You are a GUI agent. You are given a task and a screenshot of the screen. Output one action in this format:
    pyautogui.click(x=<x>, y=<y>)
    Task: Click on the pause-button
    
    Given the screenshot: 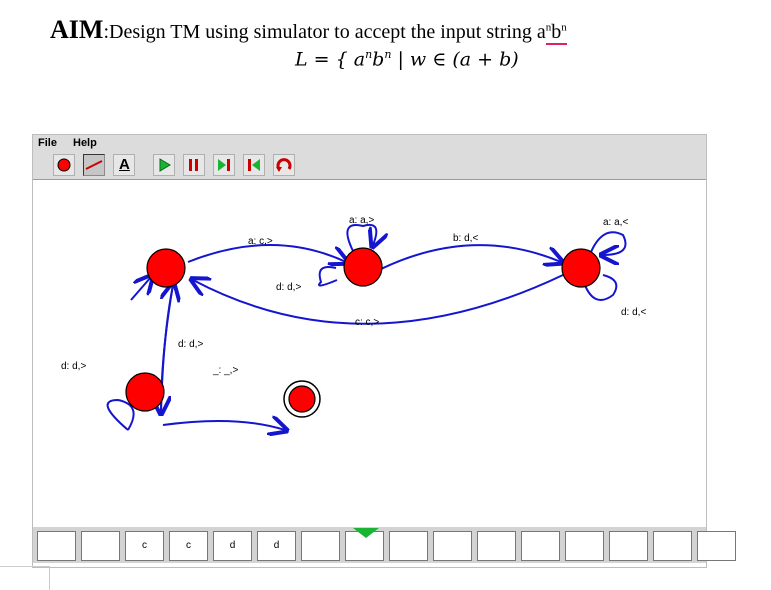 What is the action you would take?
    pyautogui.click(x=194, y=165)
    